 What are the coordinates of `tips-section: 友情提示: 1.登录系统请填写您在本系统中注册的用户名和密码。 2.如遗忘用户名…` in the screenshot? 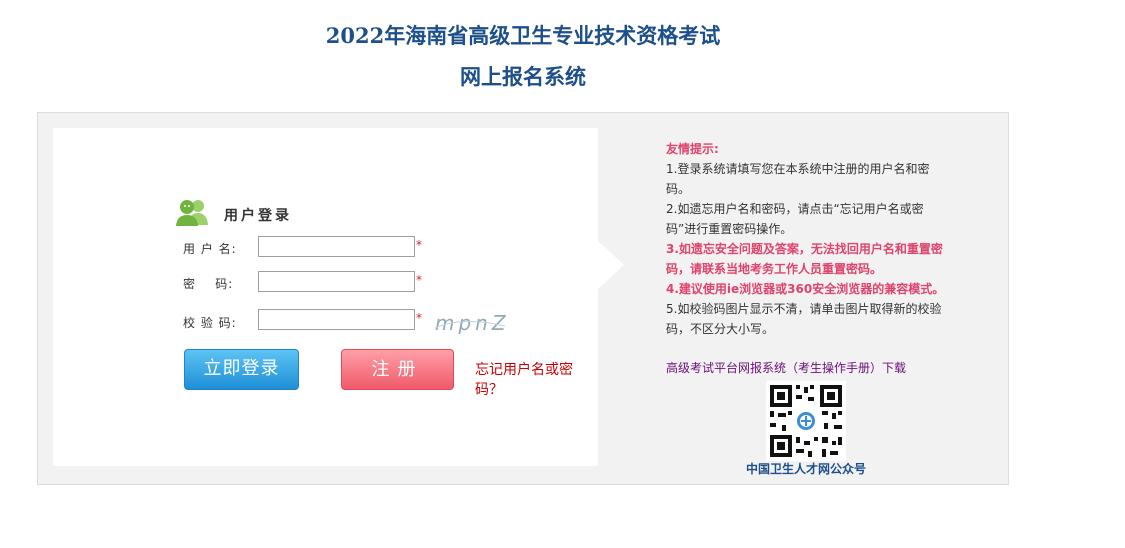 It's located at (808, 239).